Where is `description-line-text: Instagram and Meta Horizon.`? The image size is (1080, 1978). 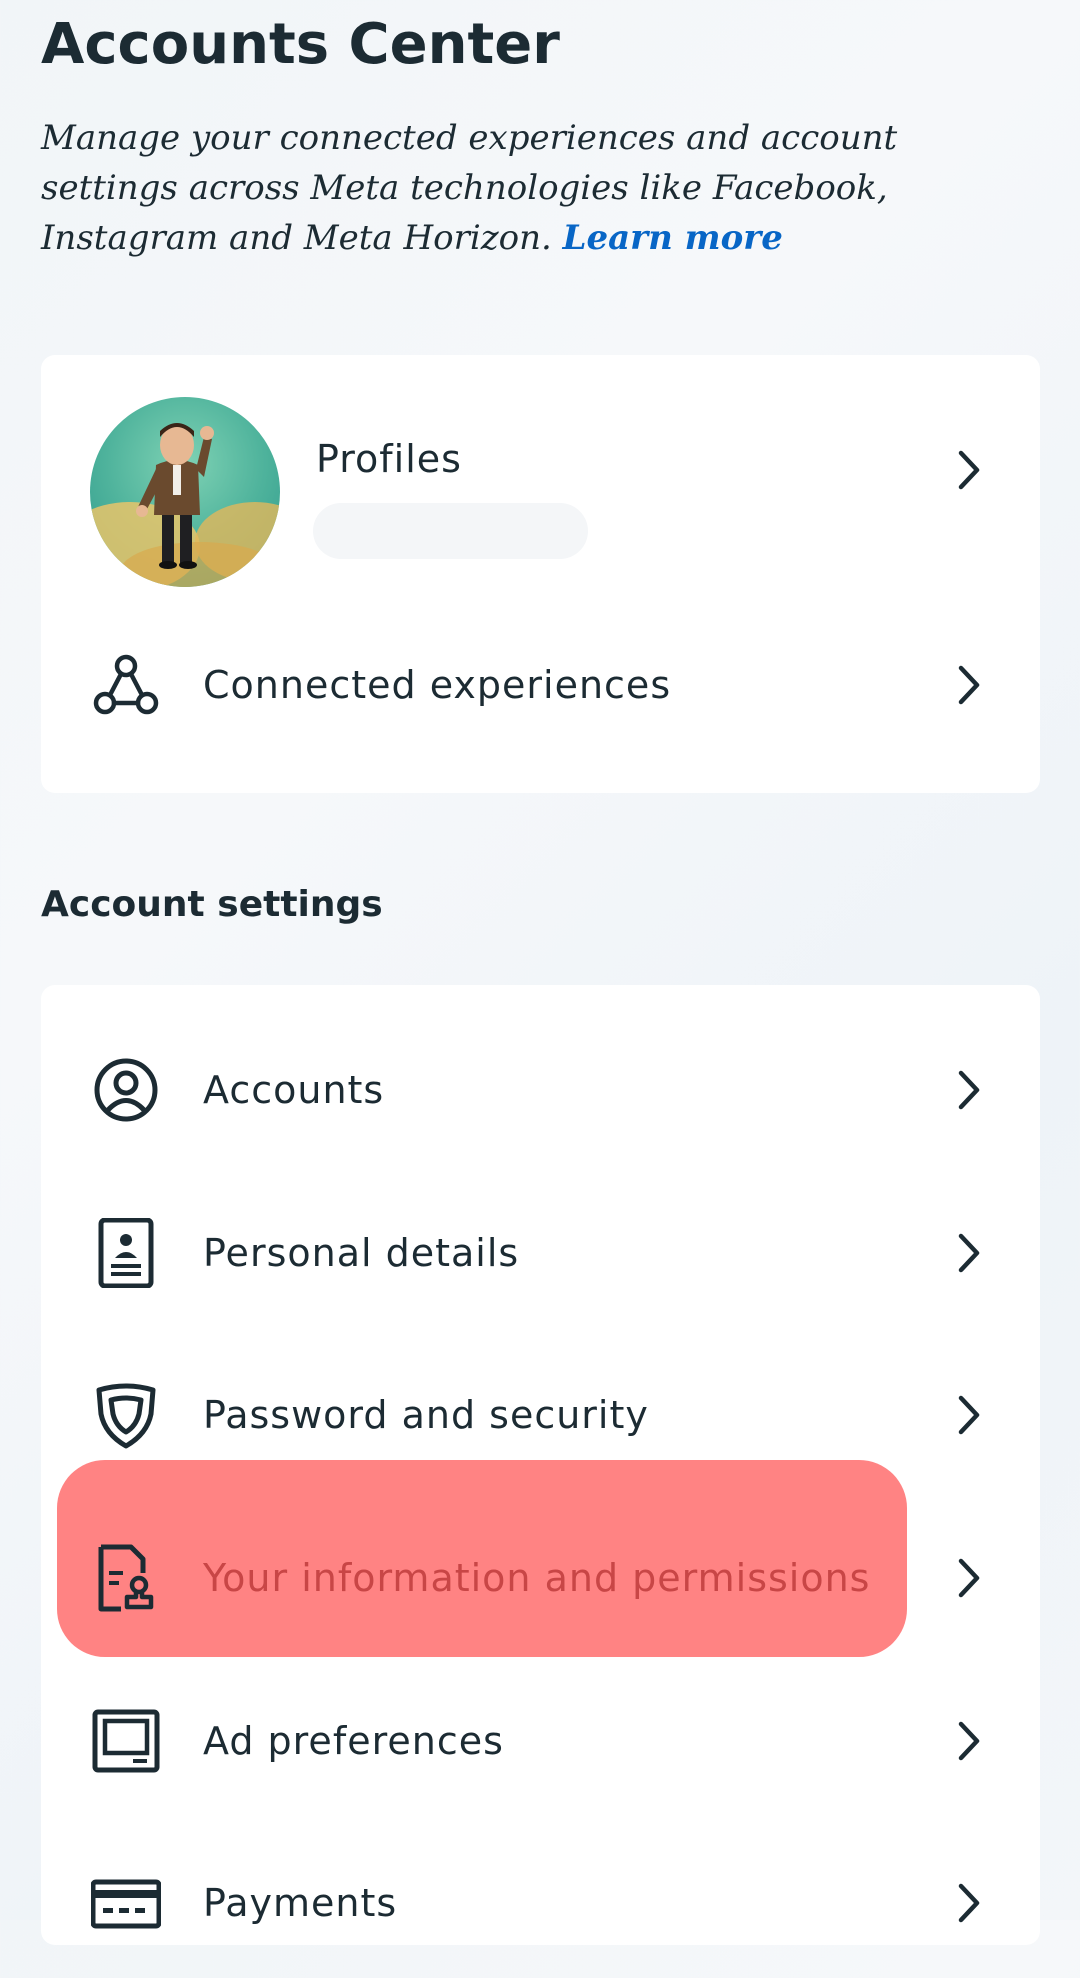 description-line-text: Instagram and Meta Horizon. is located at coordinates (296, 238).